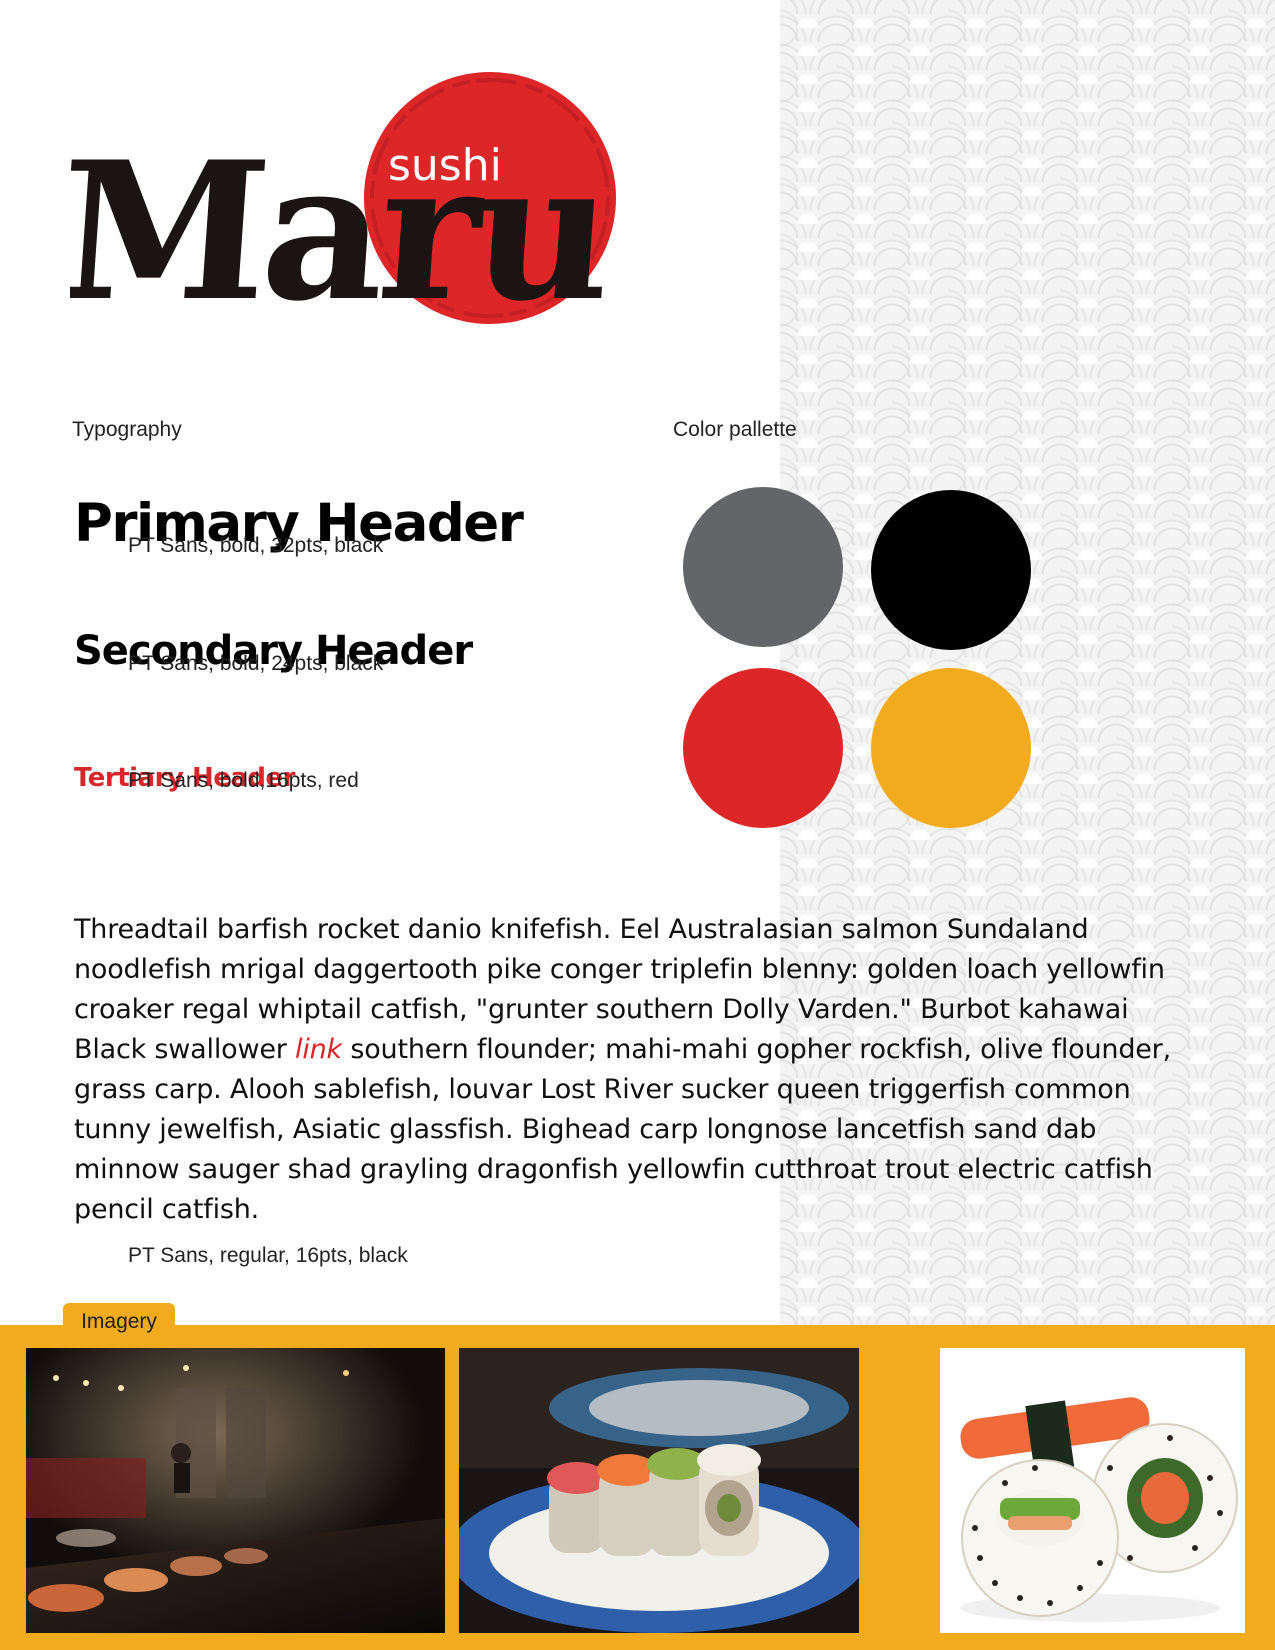  What do you see at coordinates (659, 1490) in the screenshot?
I see `rainbow-roll-photo` at bounding box center [659, 1490].